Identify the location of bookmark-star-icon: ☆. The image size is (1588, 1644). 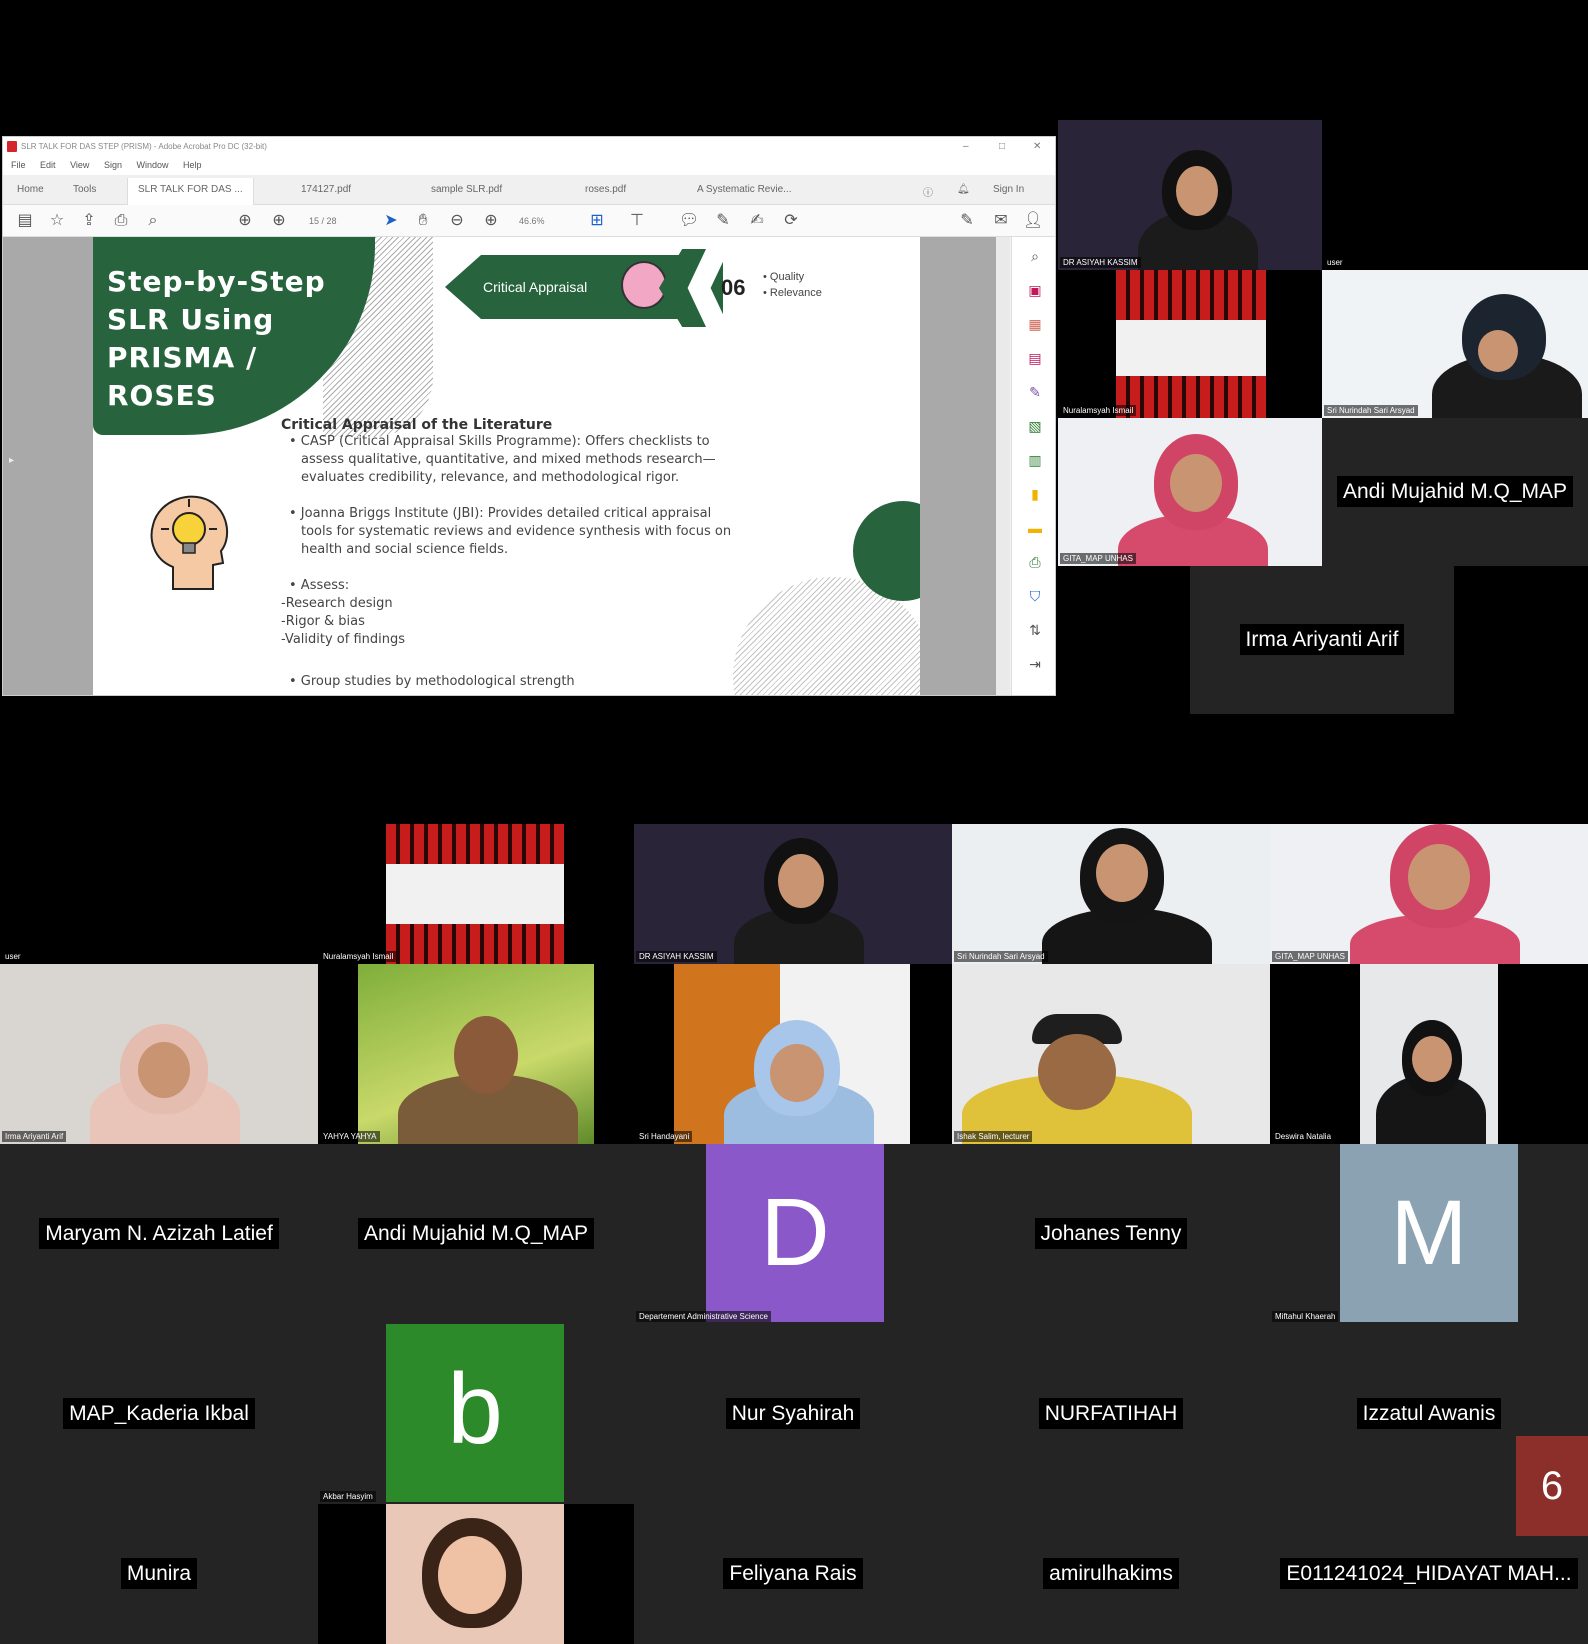
(57, 221).